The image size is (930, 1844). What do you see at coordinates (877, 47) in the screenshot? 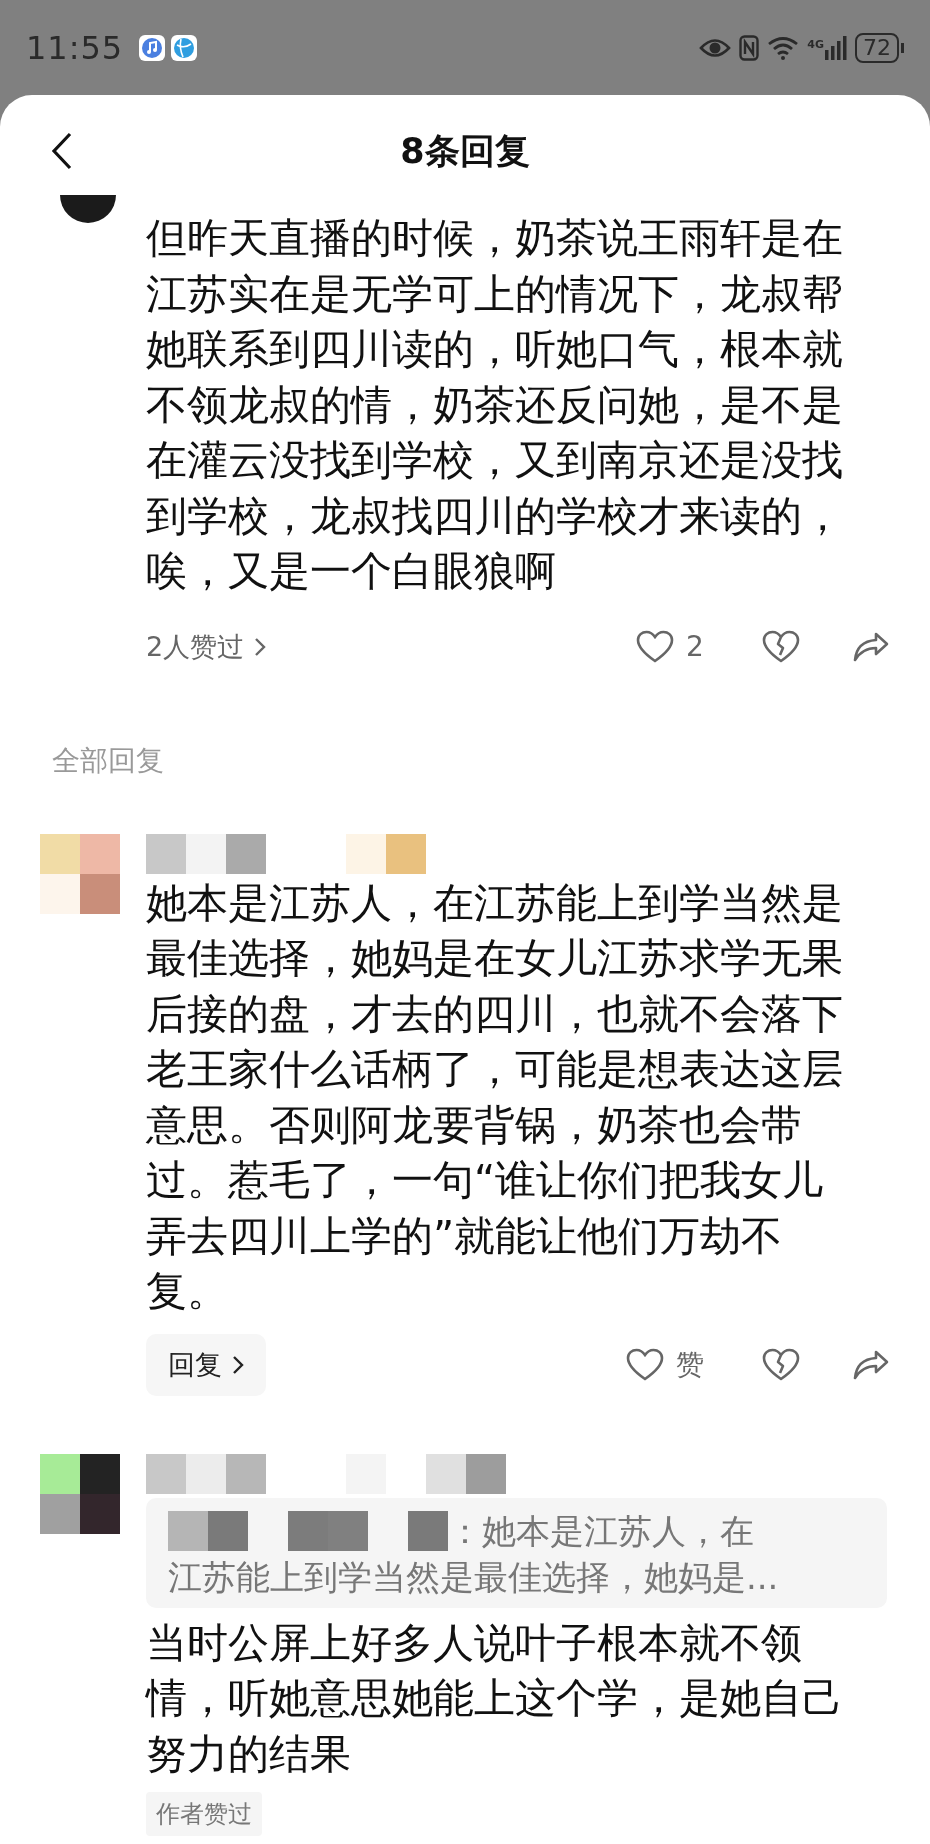
I see `battery-level: 72` at bounding box center [877, 47].